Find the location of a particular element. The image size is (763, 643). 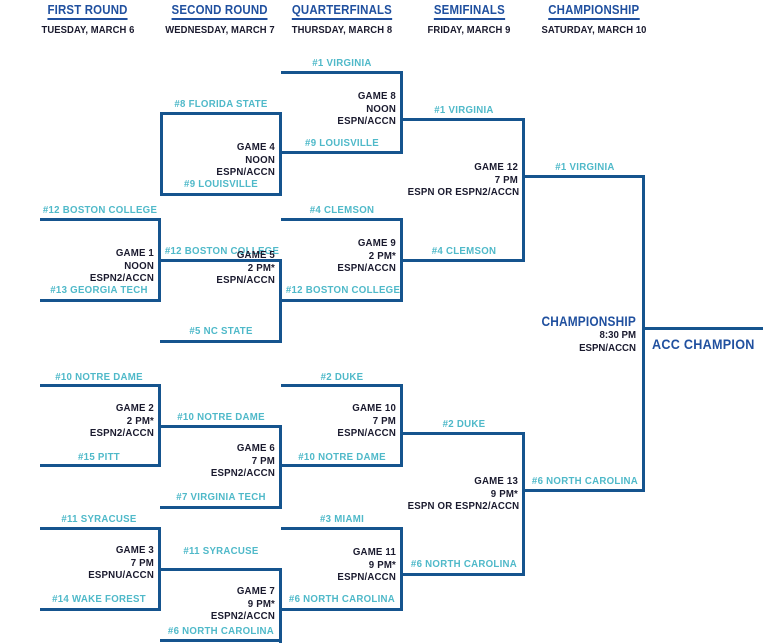

game3-time: 7 PM is located at coordinates (142, 562).